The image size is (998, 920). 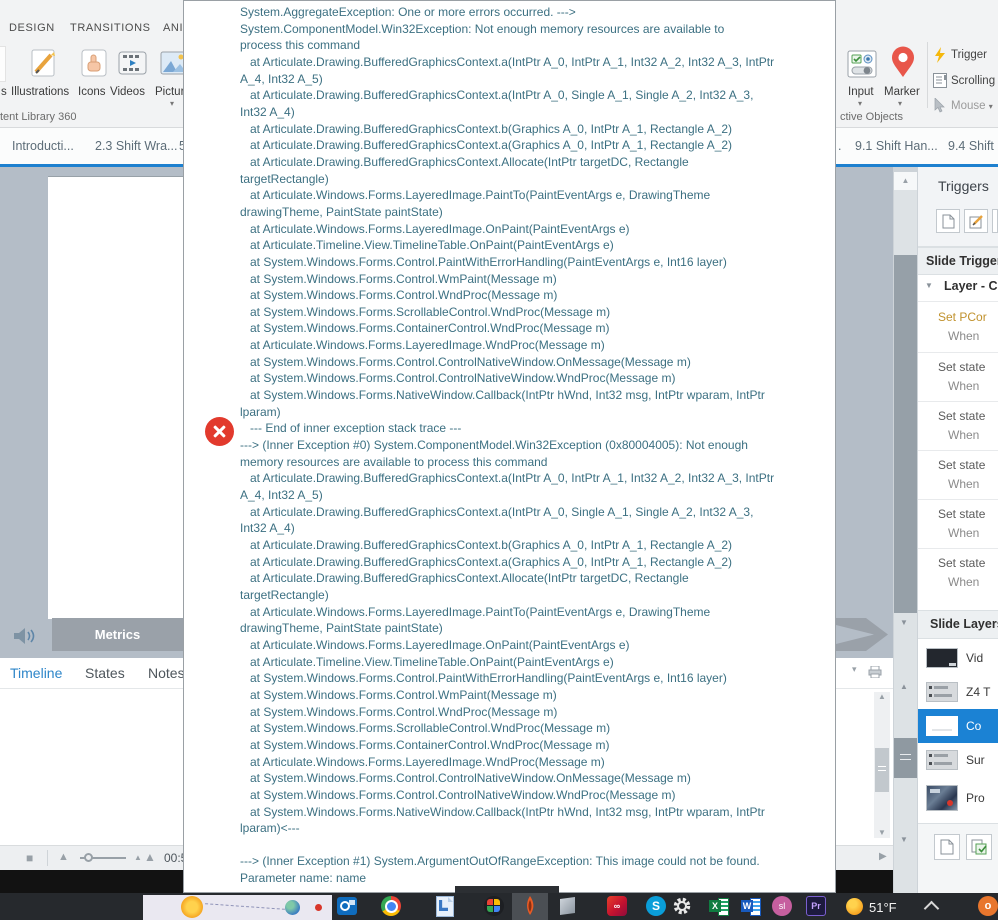 I want to click on marker-icon, so click(x=903, y=63).